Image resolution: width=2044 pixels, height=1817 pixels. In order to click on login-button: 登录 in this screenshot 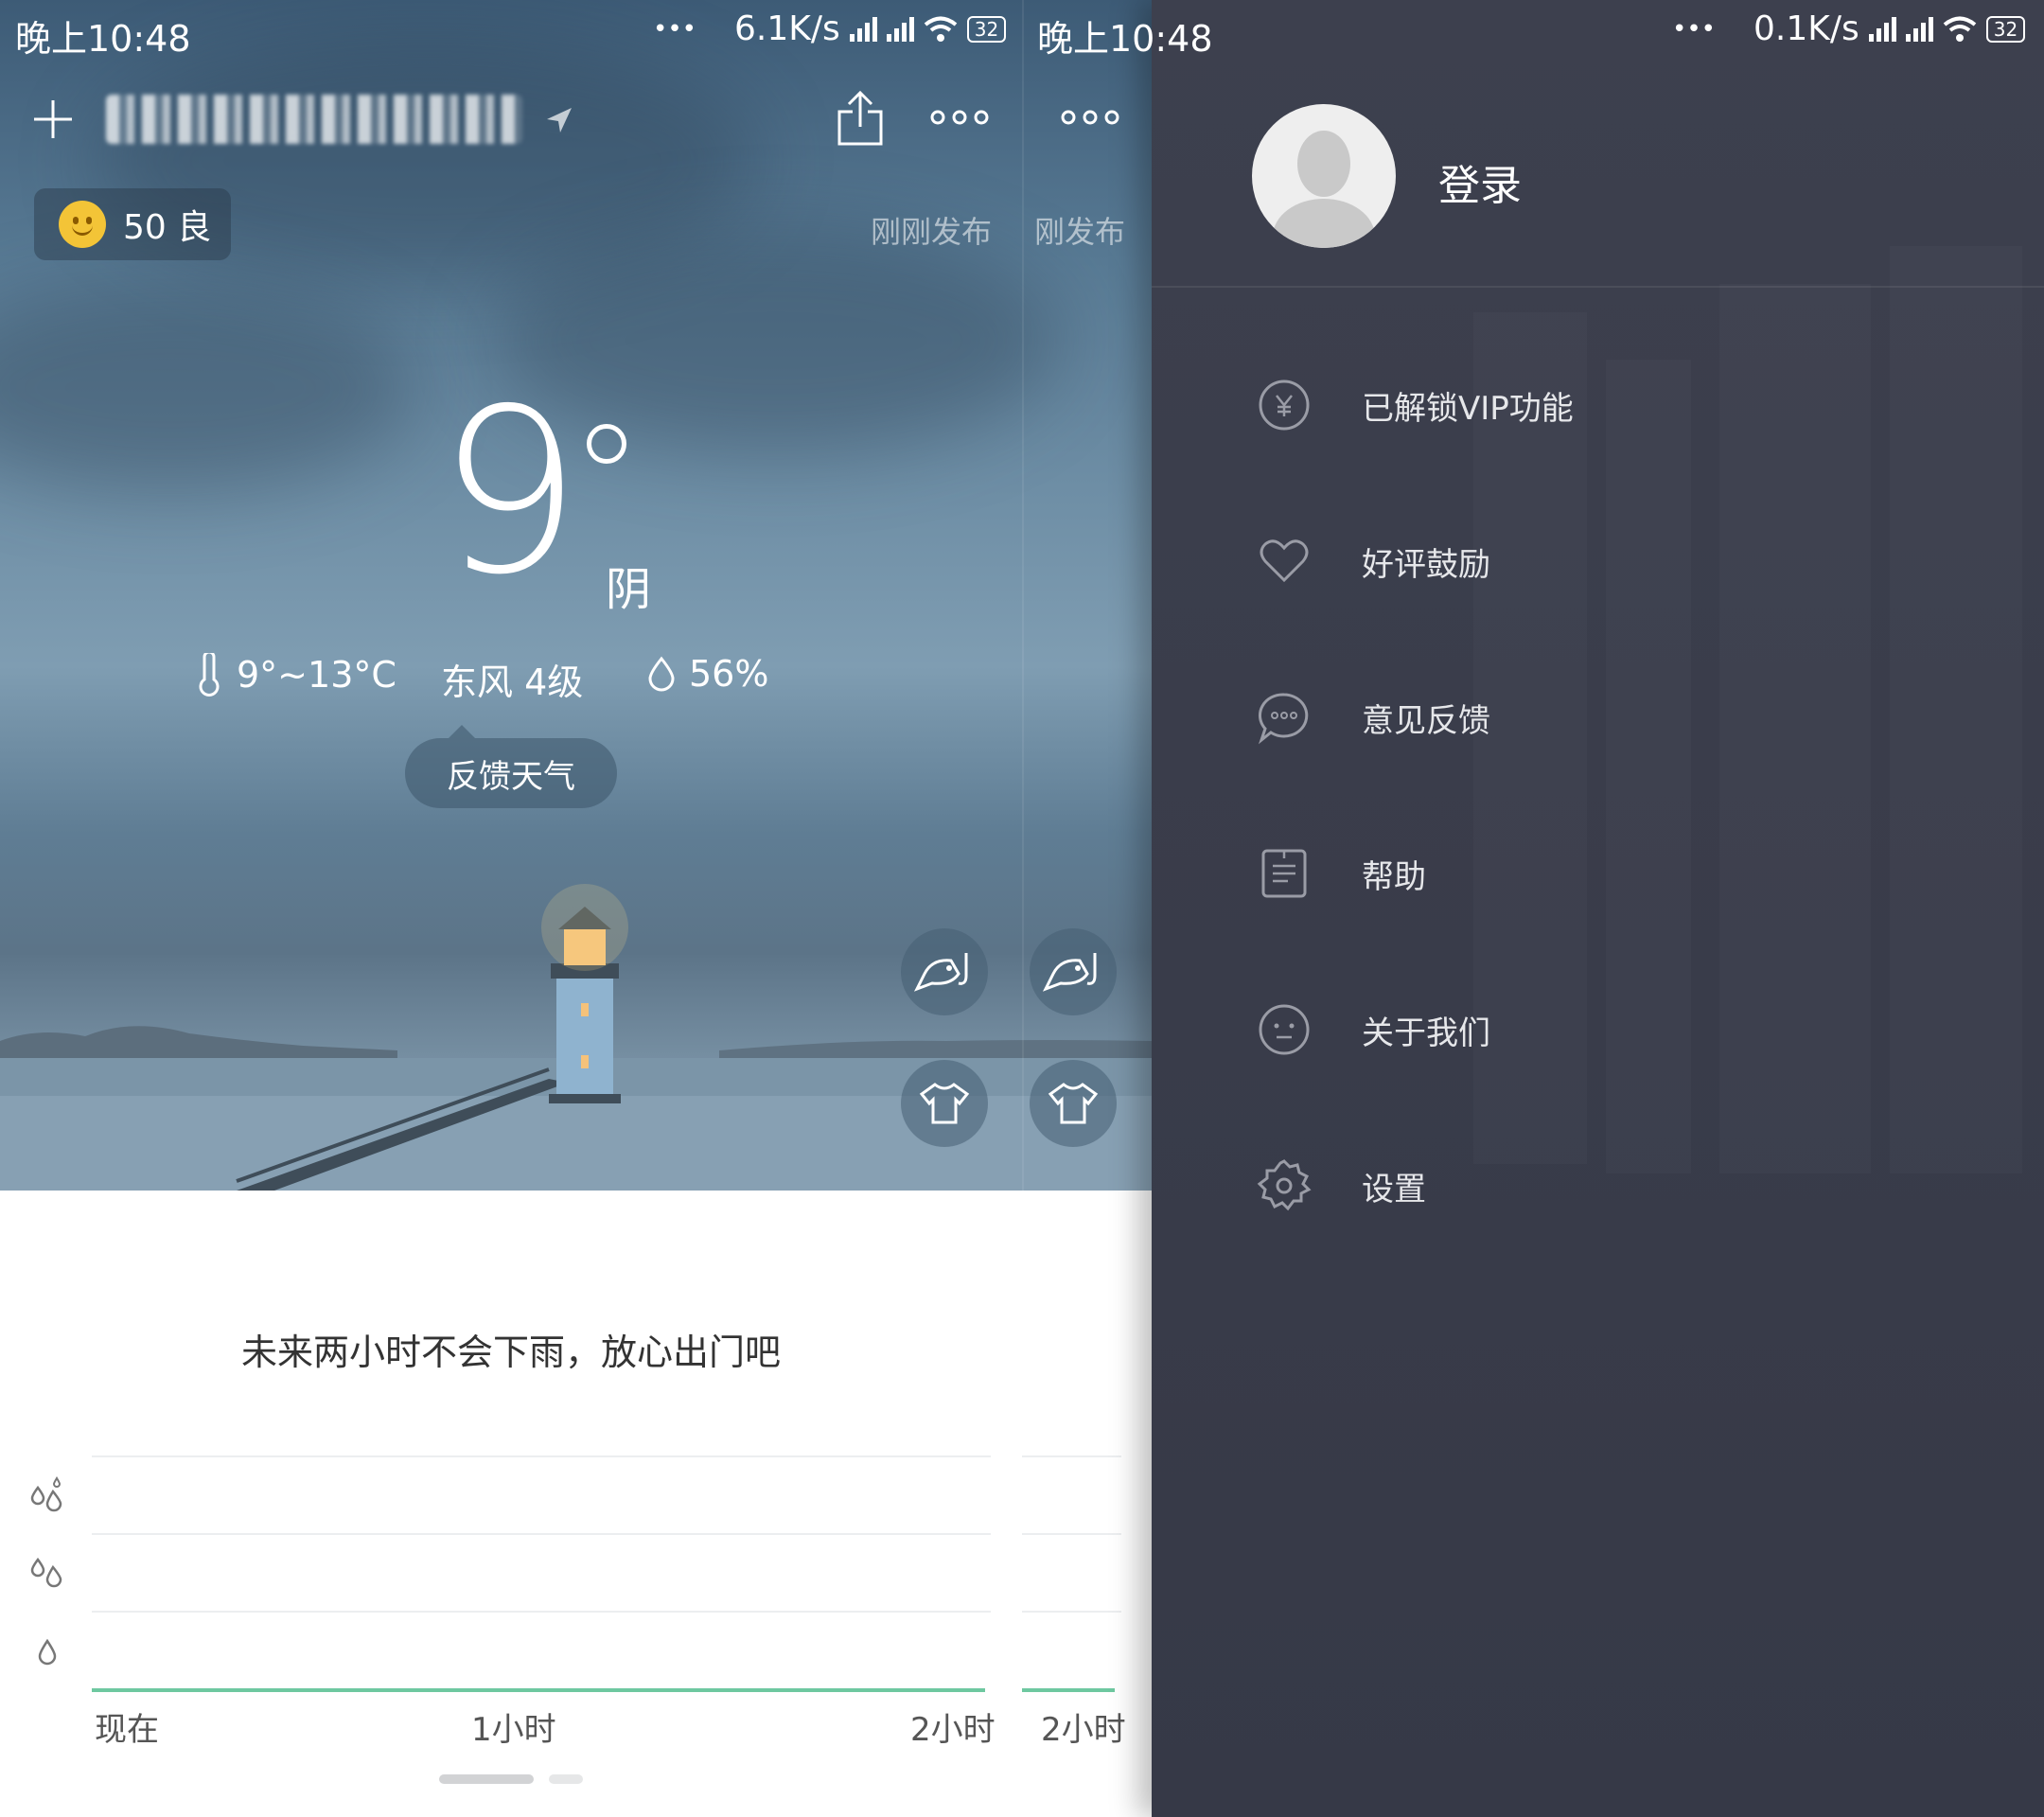, I will do `click(1480, 181)`.